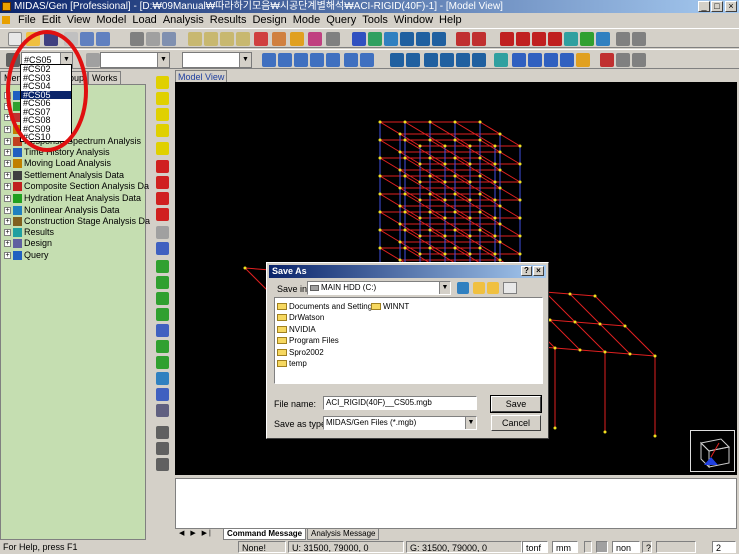 The height and width of the screenshot is (554, 739). What do you see at coordinates (538, 271) in the screenshot?
I see `dialog-close-button: ×` at bounding box center [538, 271].